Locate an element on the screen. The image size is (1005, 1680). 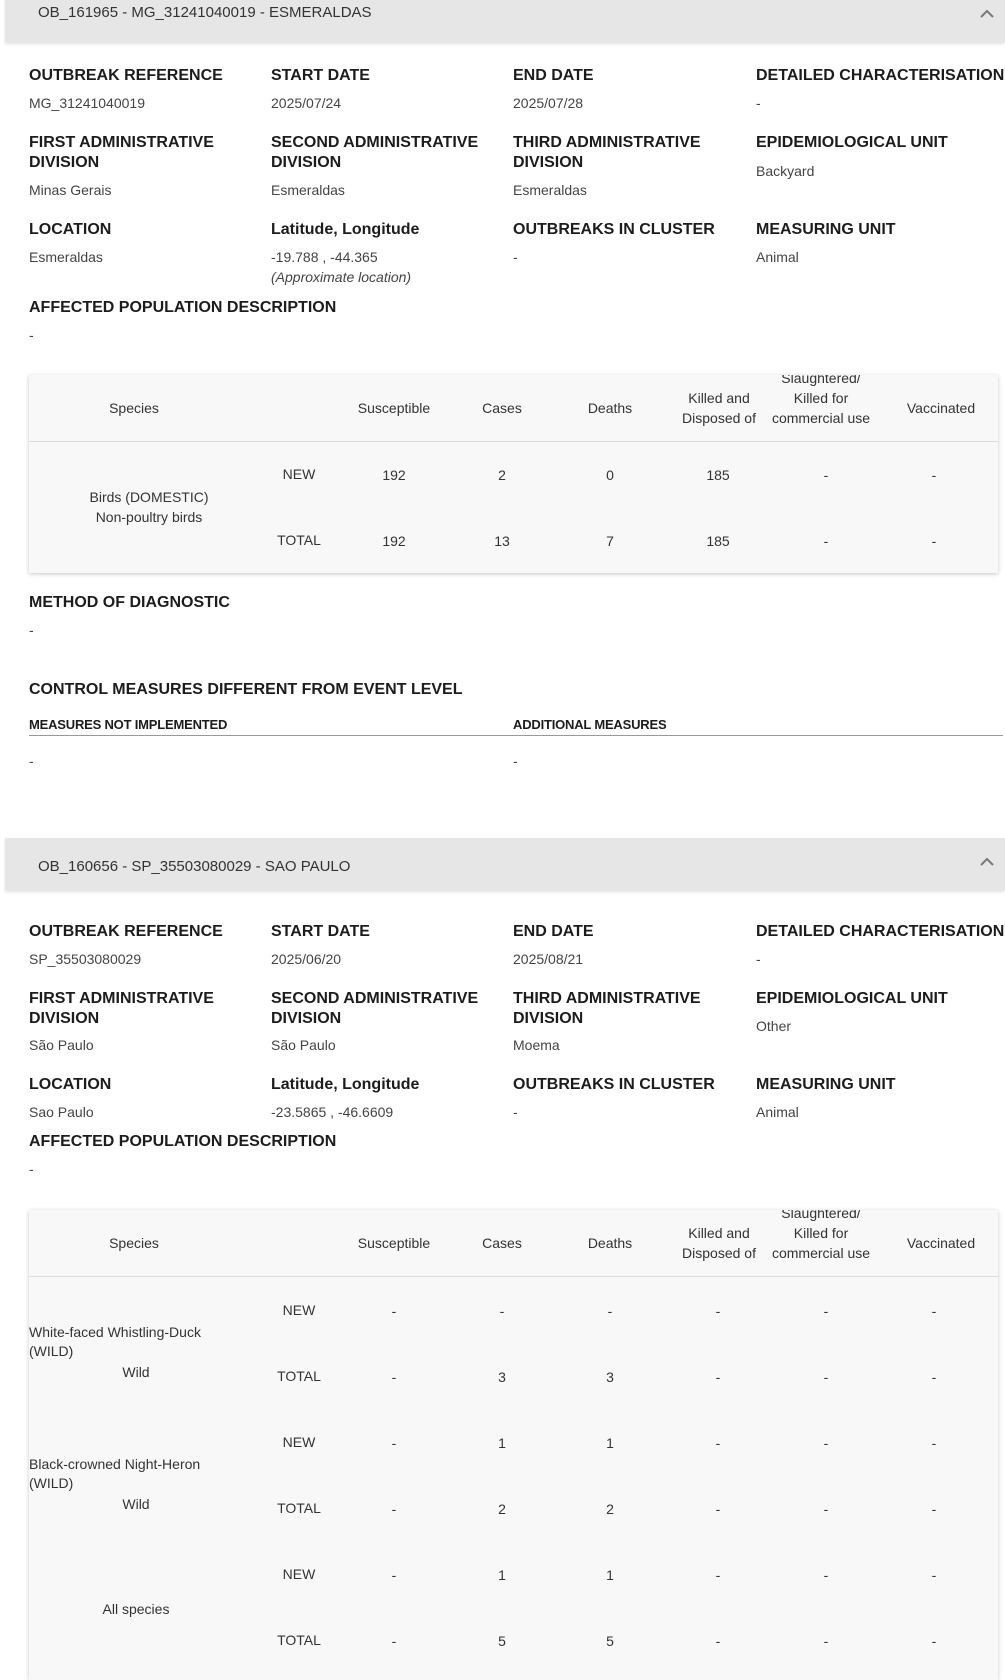
latlon-value: -23.5865 , -46.6609 is located at coordinates (332, 1112).